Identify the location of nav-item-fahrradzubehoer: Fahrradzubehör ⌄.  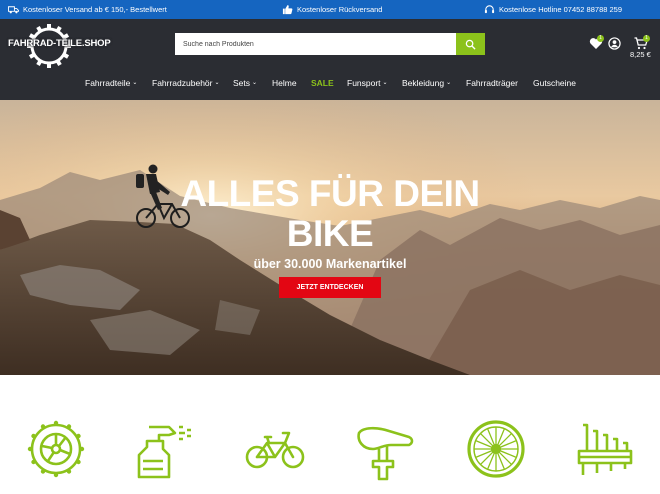
(186, 83).